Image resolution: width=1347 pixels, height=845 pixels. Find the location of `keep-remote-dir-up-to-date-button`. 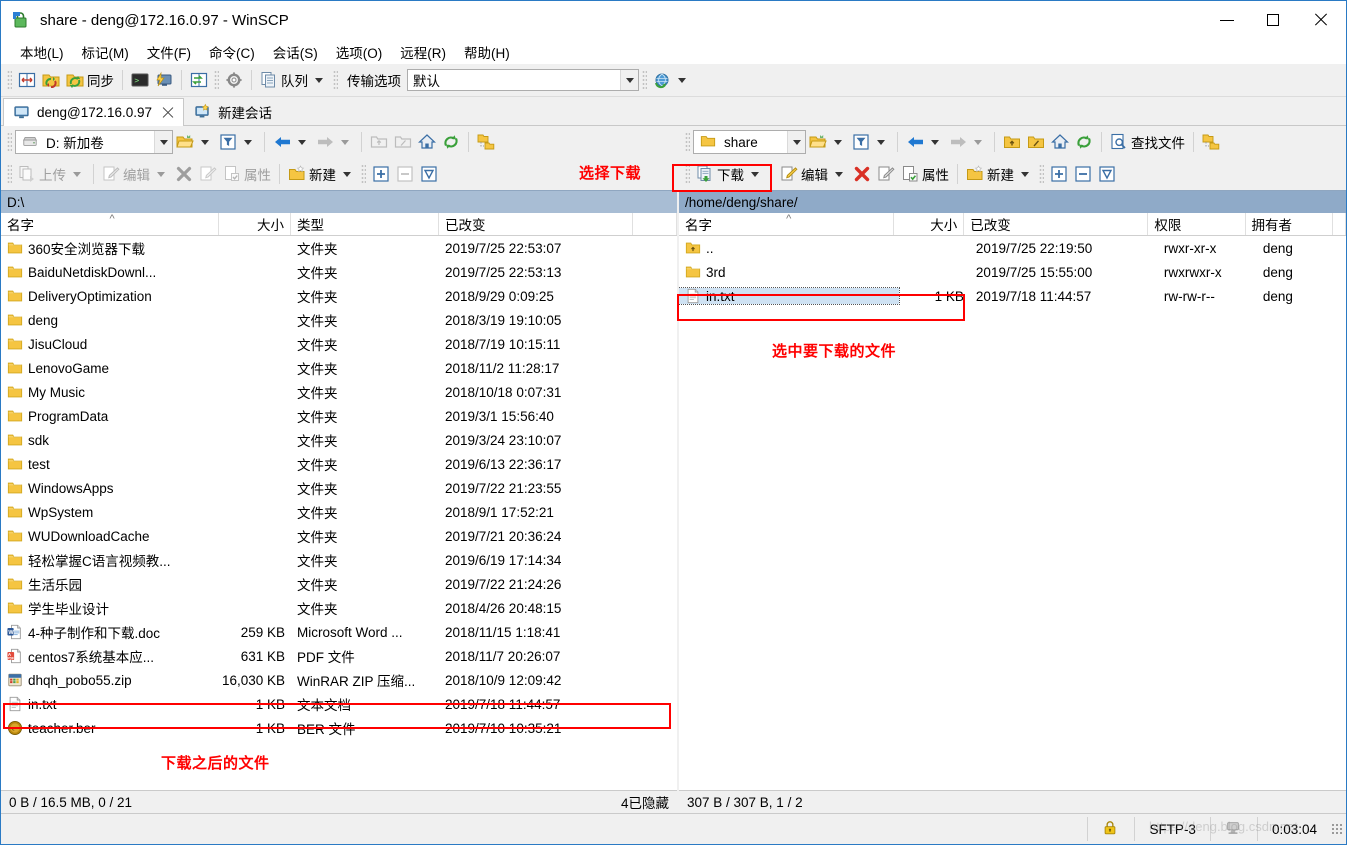

keep-remote-dir-up-to-date-button is located at coordinates (51, 80).